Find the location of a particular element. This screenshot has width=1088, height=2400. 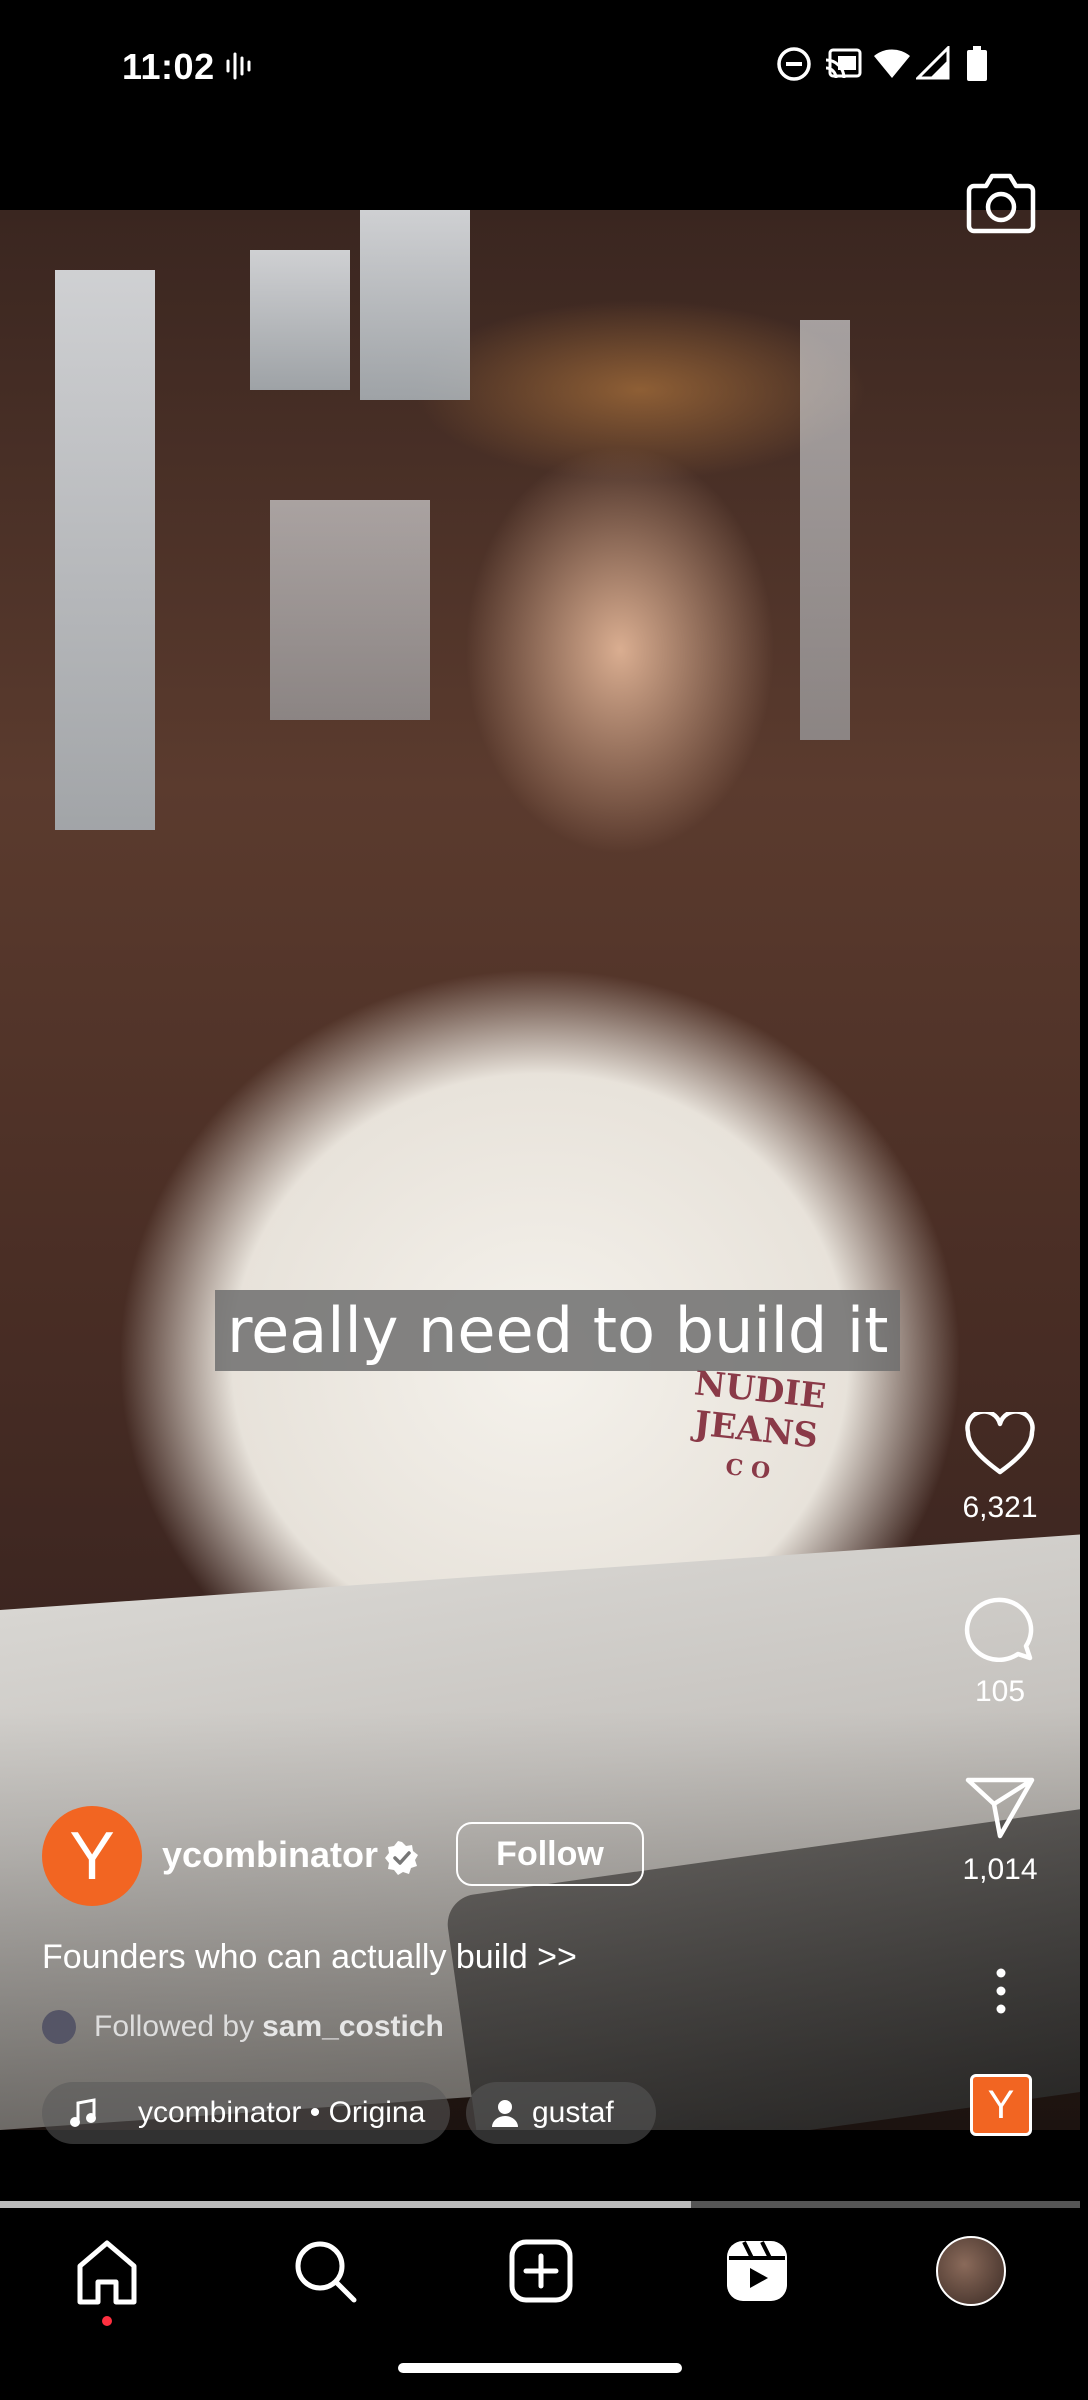

profile-avatar is located at coordinates (971, 2271).